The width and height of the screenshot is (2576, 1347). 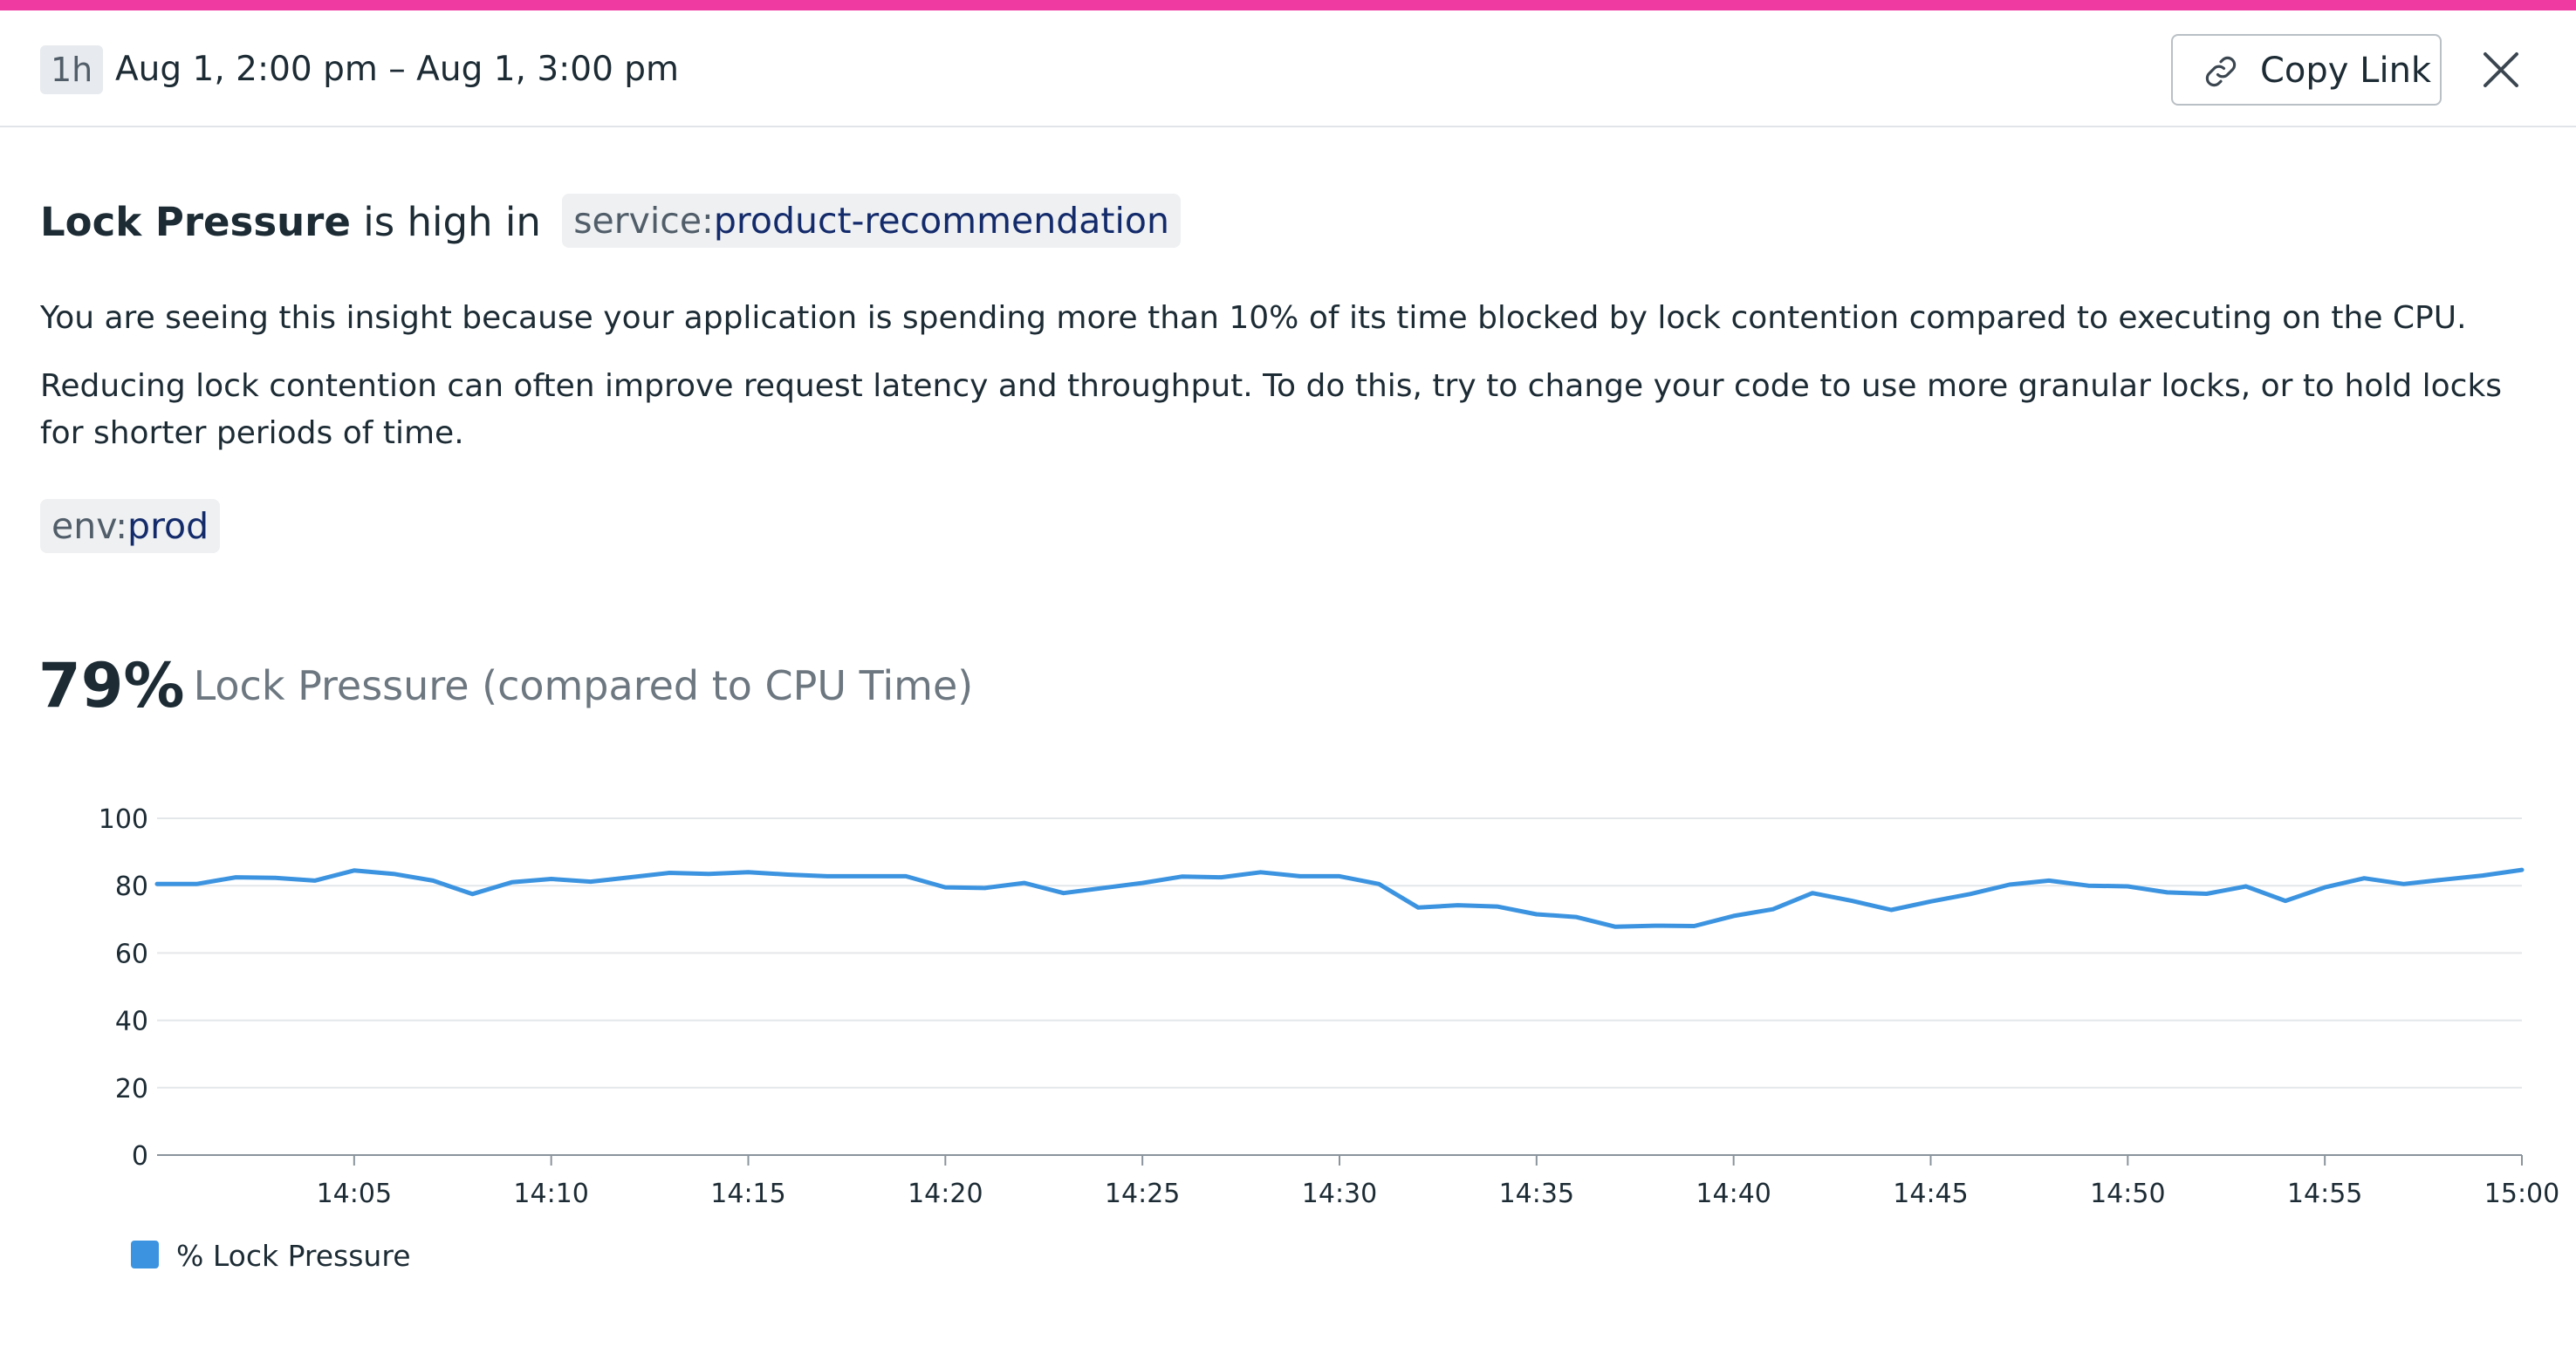 I want to click on metric-summary: 79% Lock Pressure (compared to CPU Time), so click(x=505, y=685).